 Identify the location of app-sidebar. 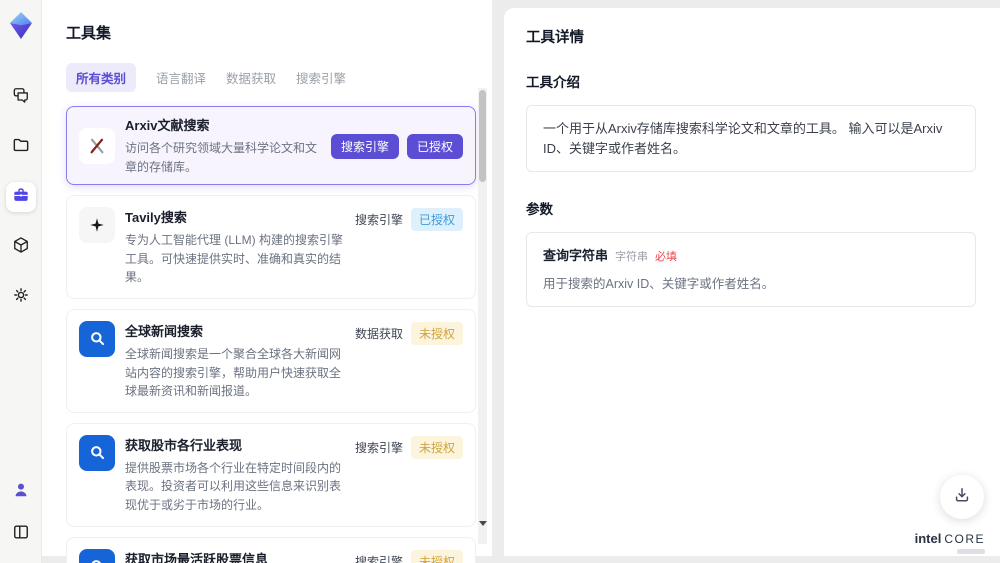
(21, 281).